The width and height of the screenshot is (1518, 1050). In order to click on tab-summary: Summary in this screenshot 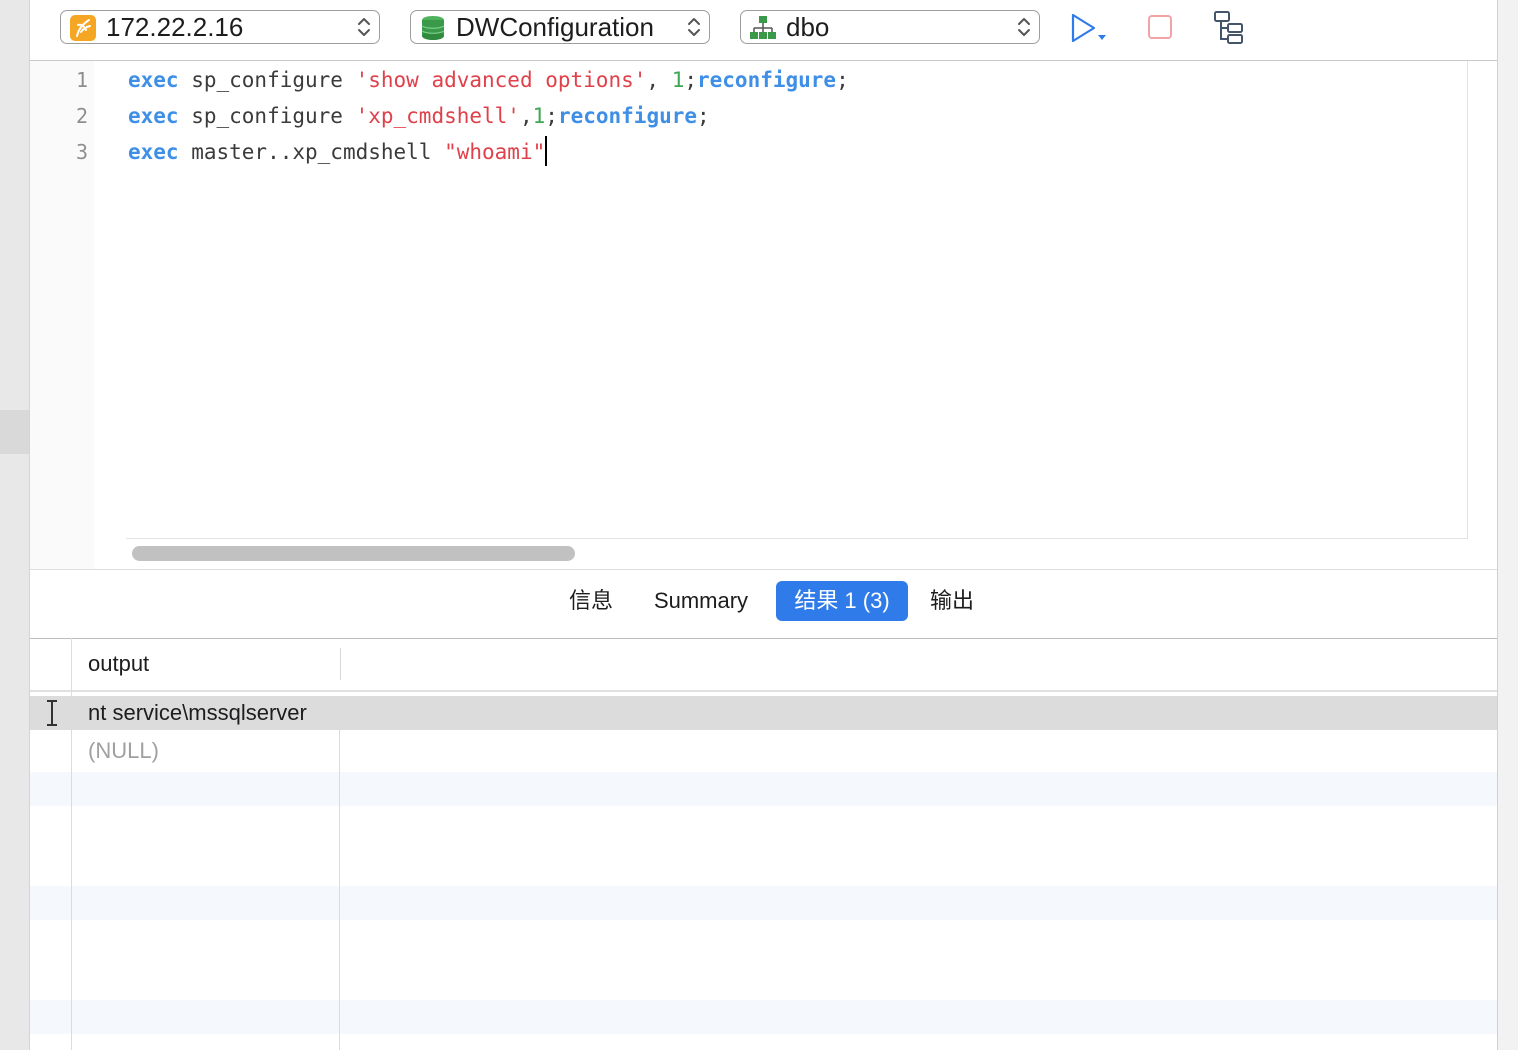, I will do `click(701, 601)`.